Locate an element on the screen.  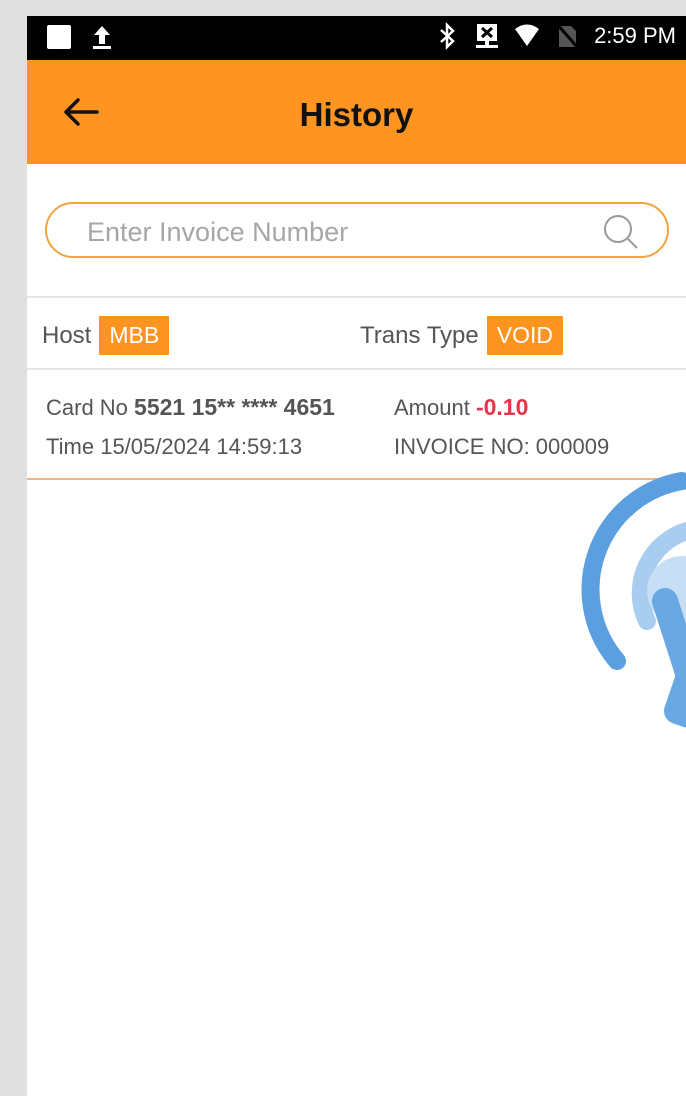
trans-type-filter: Trans Type VOID is located at coordinates (461, 335).